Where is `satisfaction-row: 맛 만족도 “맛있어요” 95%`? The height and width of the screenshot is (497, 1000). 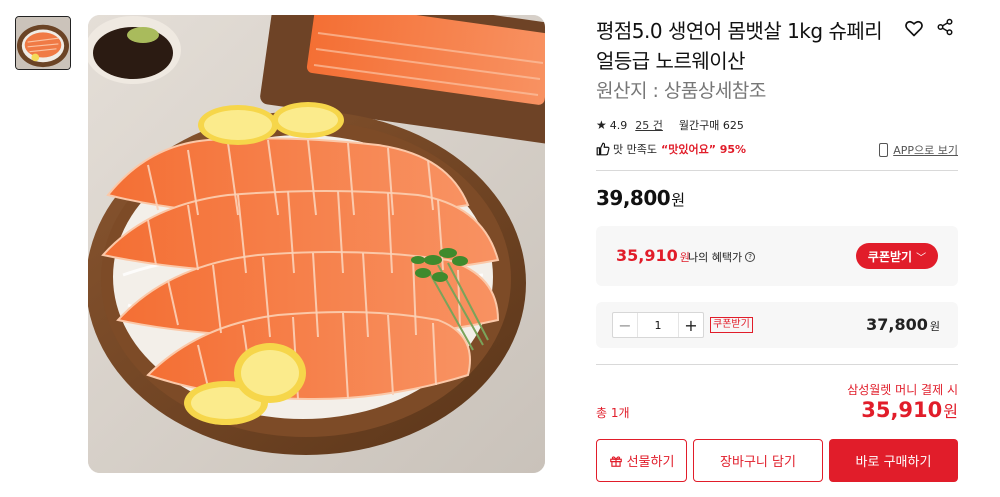
satisfaction-row: 맛 만족도 “맛있어요” 95% is located at coordinates (671, 149).